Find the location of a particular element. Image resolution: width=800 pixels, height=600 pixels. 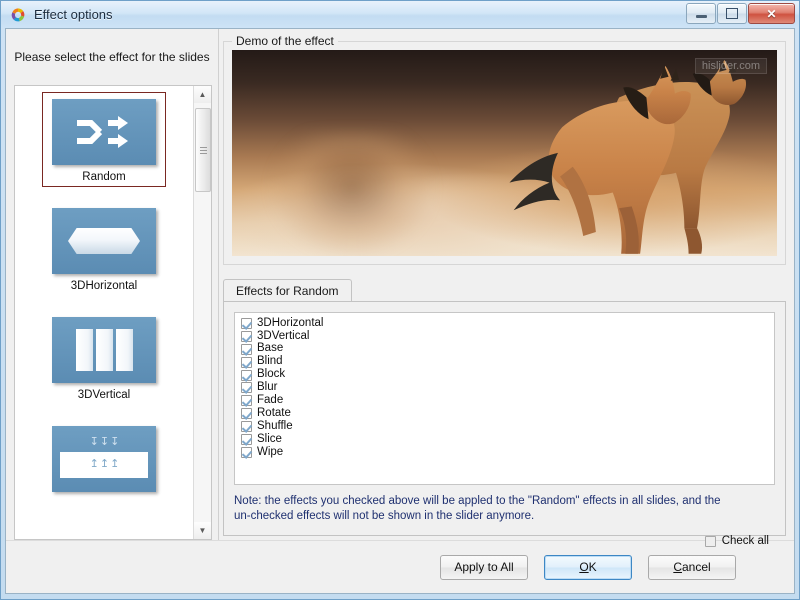

effect-item-block: Block is located at coordinates (504, 375).